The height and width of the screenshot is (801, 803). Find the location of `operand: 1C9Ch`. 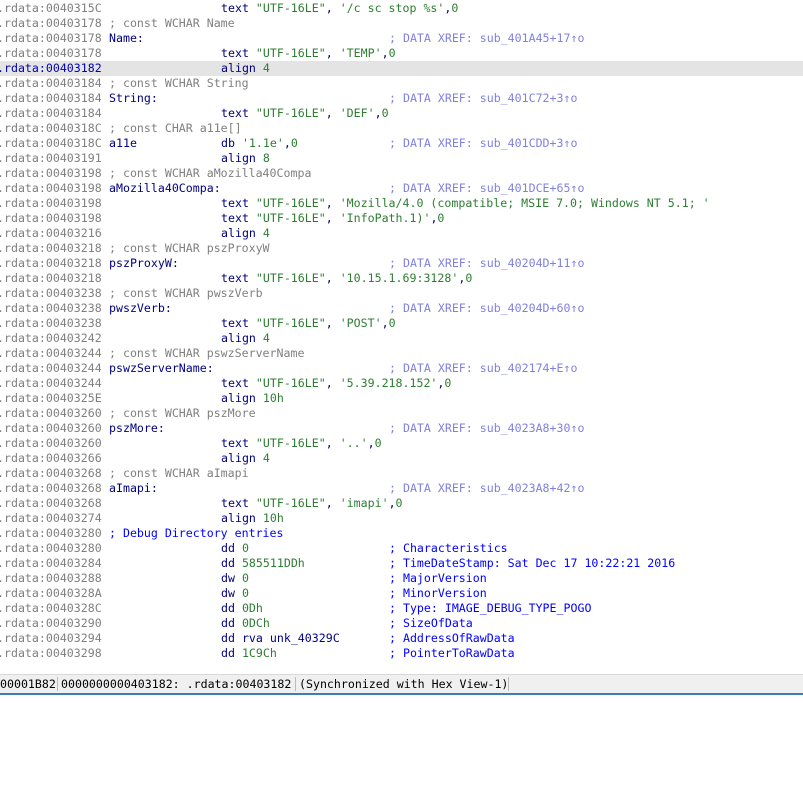

operand: 1C9Ch is located at coordinates (259, 653).